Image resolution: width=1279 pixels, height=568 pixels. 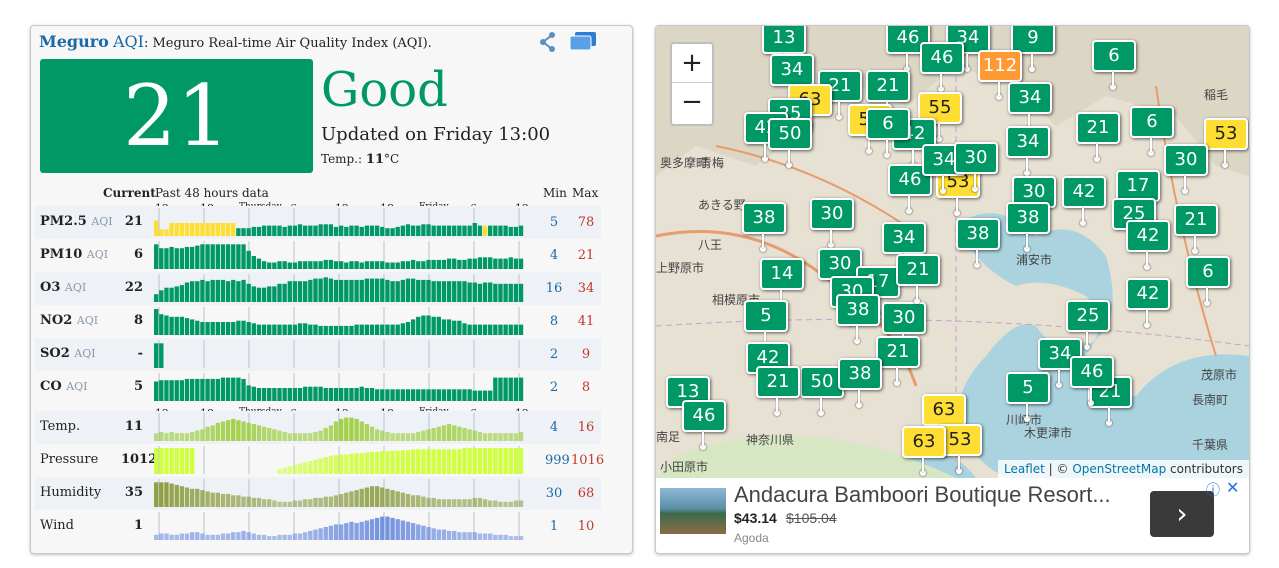 I want to click on row-co: CO AQI 5 2 8, so click(x=318, y=387).